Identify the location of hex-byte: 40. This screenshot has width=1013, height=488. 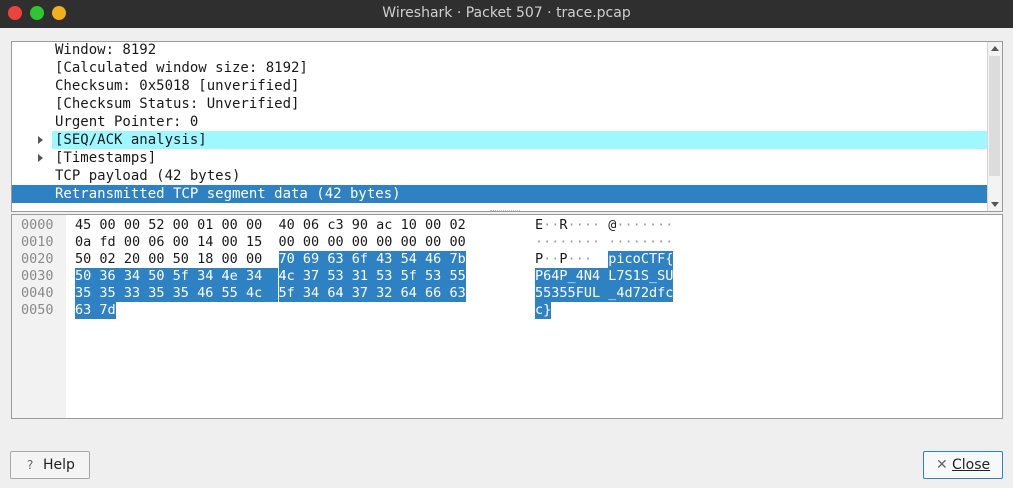
(287, 225).